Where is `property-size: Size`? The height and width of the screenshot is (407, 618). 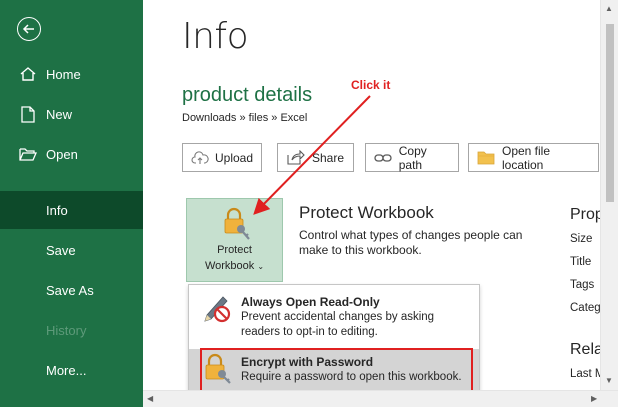
property-size: Size is located at coordinates (581, 239).